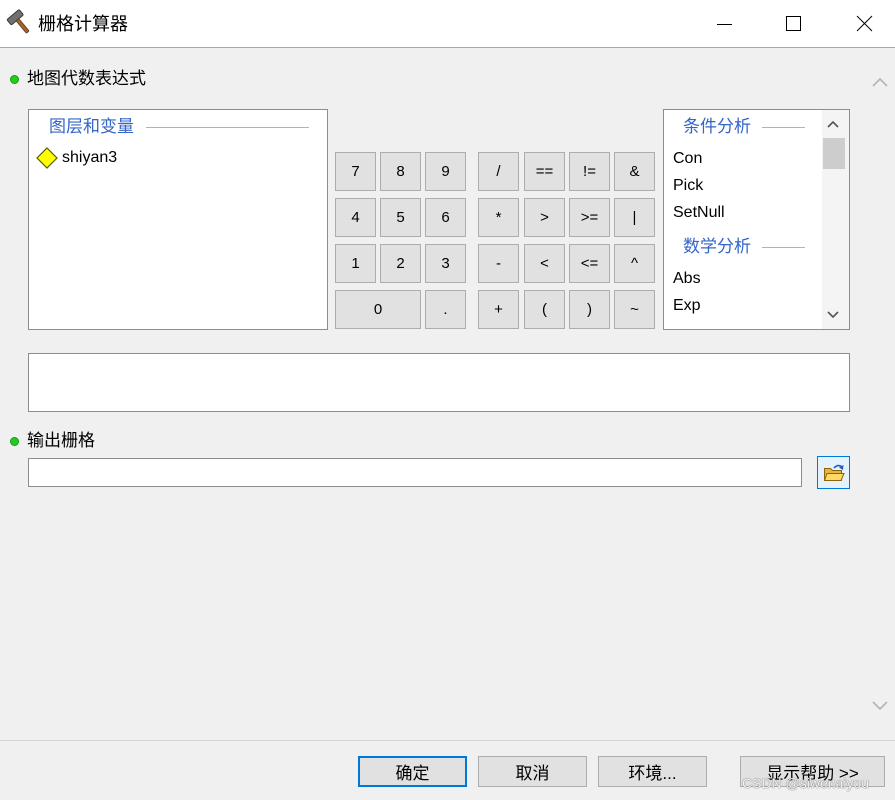 This screenshot has height=800, width=895. What do you see at coordinates (756, 219) in the screenshot?
I see `tools-list: 条件分析 Con Pick SetNull 数学分析 Abs Exp` at bounding box center [756, 219].